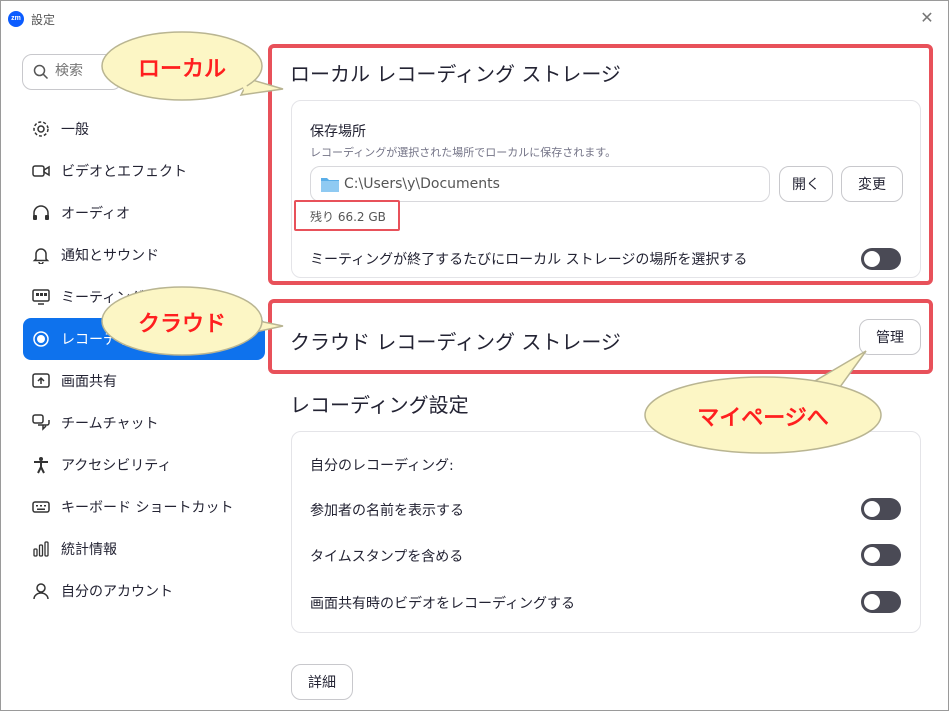  I want to click on title-bar: zm 設定 ✕, so click(474, 19).